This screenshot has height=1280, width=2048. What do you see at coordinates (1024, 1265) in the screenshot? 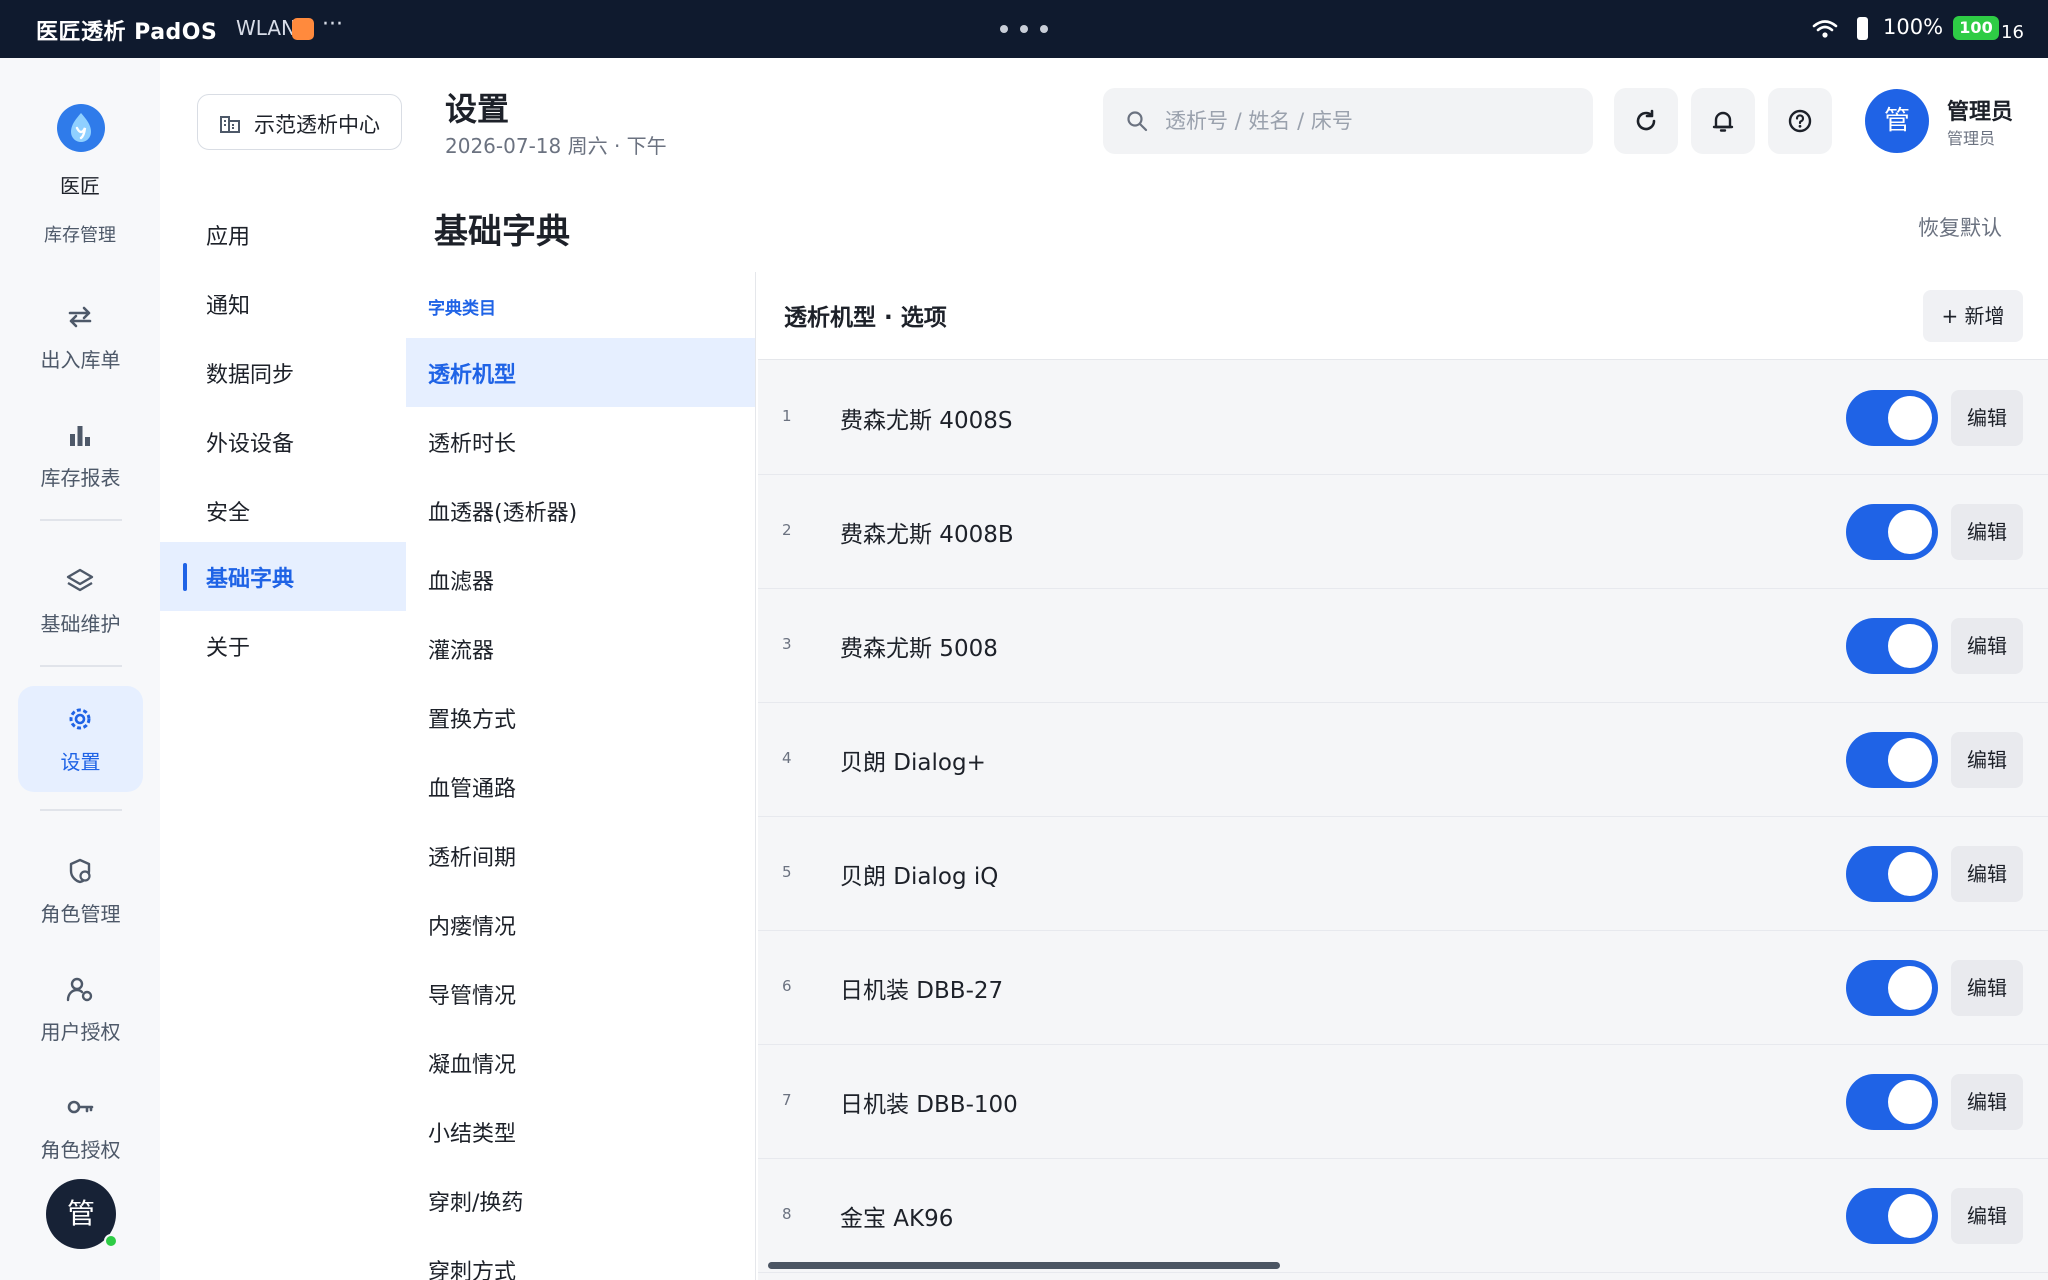
I see `horizontal-scrollbar` at bounding box center [1024, 1265].